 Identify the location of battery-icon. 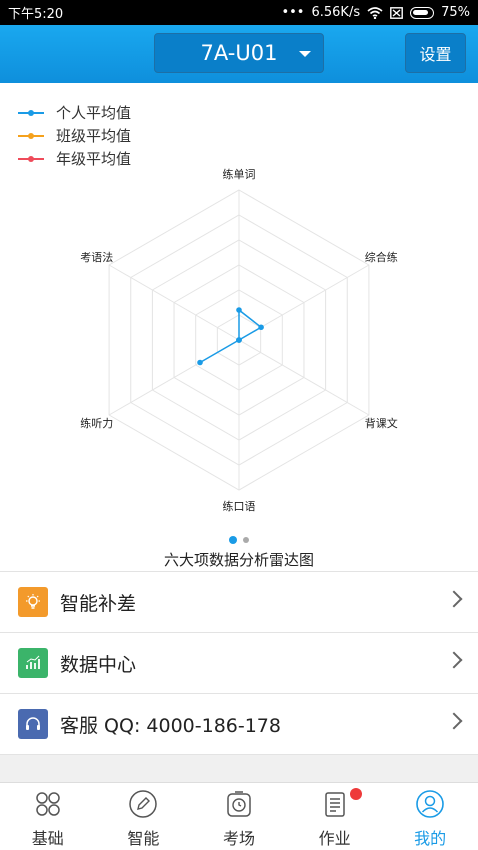
(422, 12).